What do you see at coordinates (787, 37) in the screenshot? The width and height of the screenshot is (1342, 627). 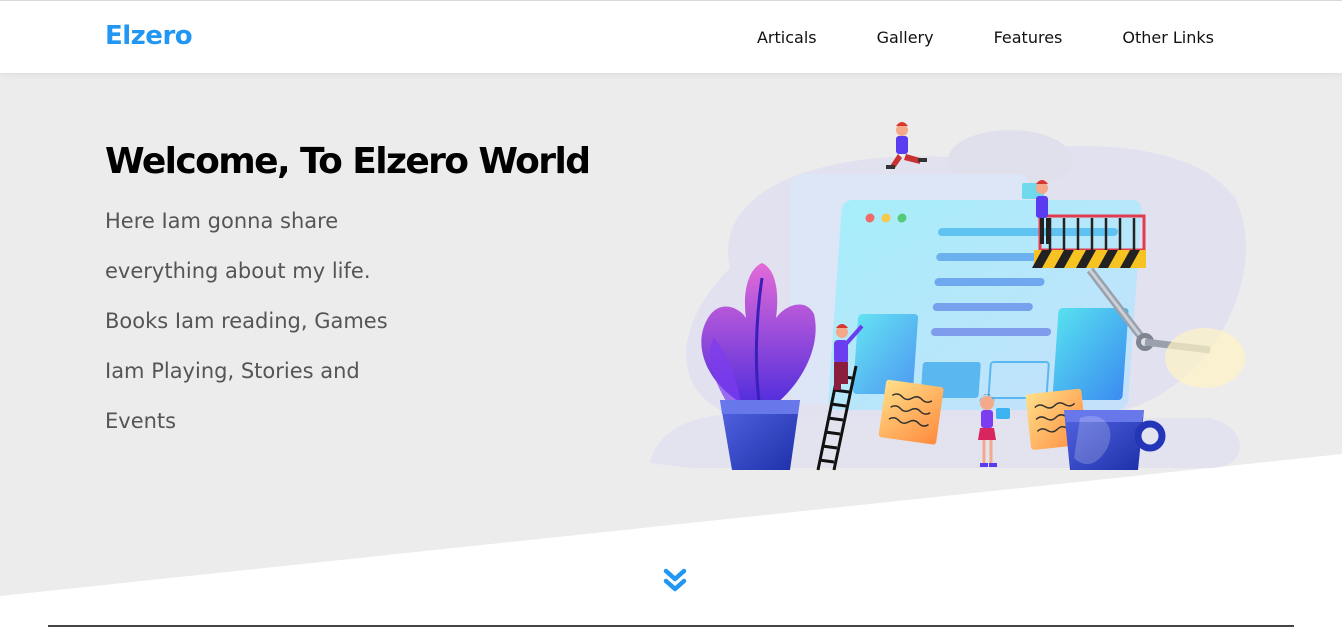 I see `nav-link-articals: Articals` at bounding box center [787, 37].